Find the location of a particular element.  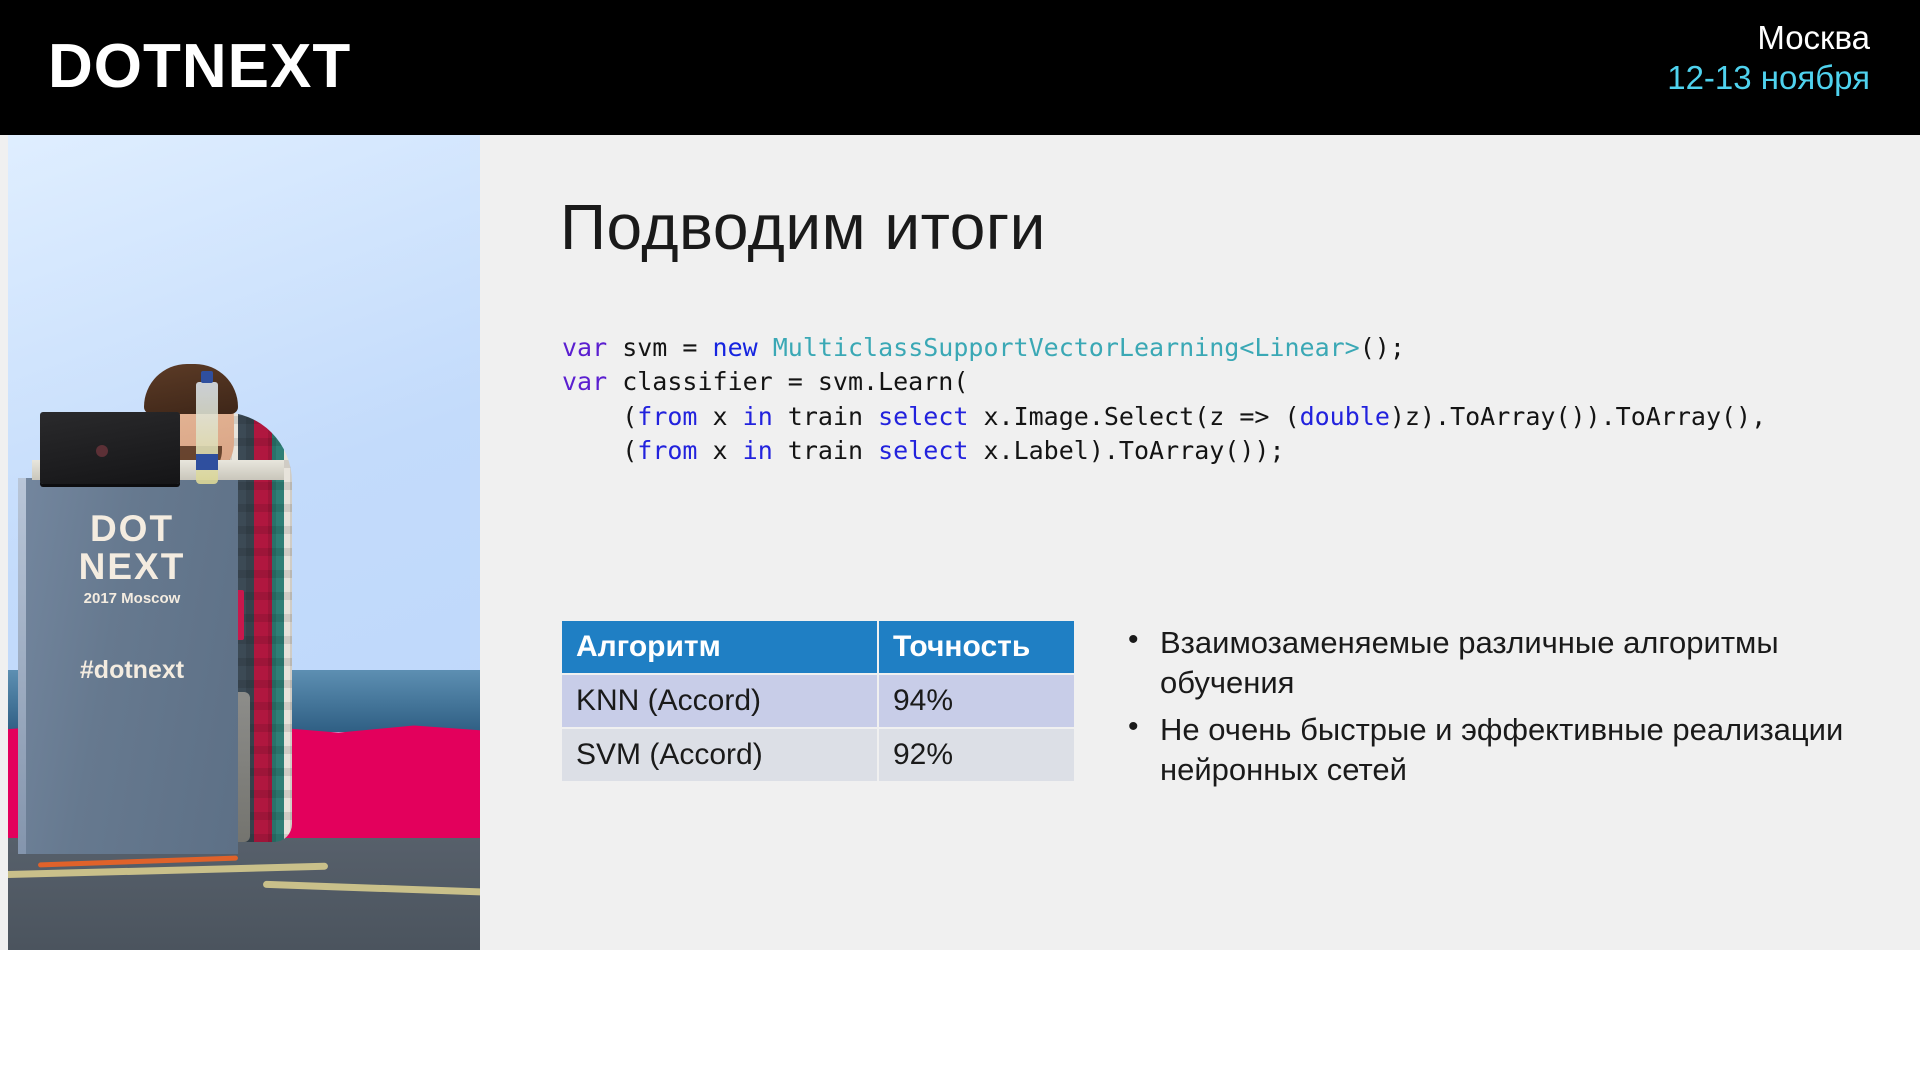

cell-accuracy: 92% is located at coordinates (976, 754).